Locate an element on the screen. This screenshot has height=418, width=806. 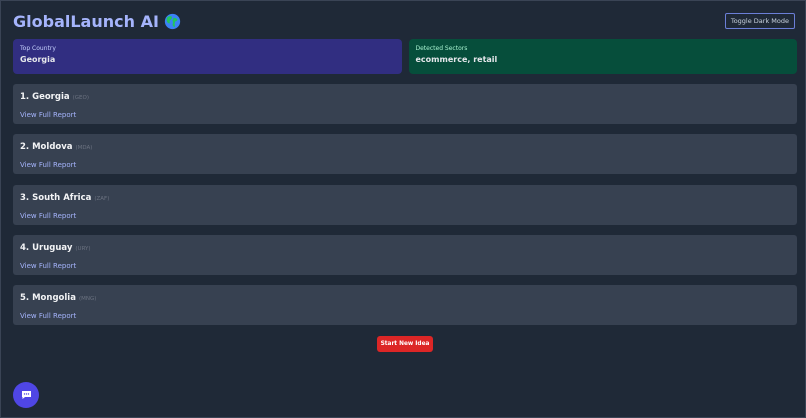
country-row-title: 3. South Africa (ZAF) is located at coordinates (405, 198).